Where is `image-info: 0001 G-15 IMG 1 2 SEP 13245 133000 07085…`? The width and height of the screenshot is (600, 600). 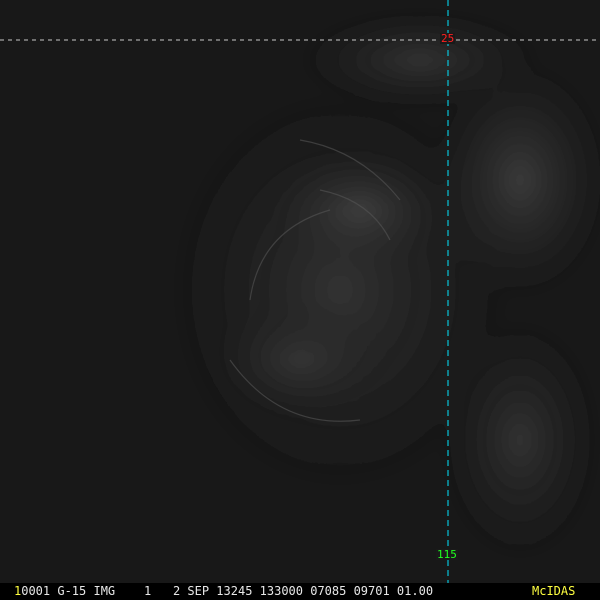 image-info: 0001 G-15 IMG 1 2 SEP 13245 133000 07085… is located at coordinates (227, 591).